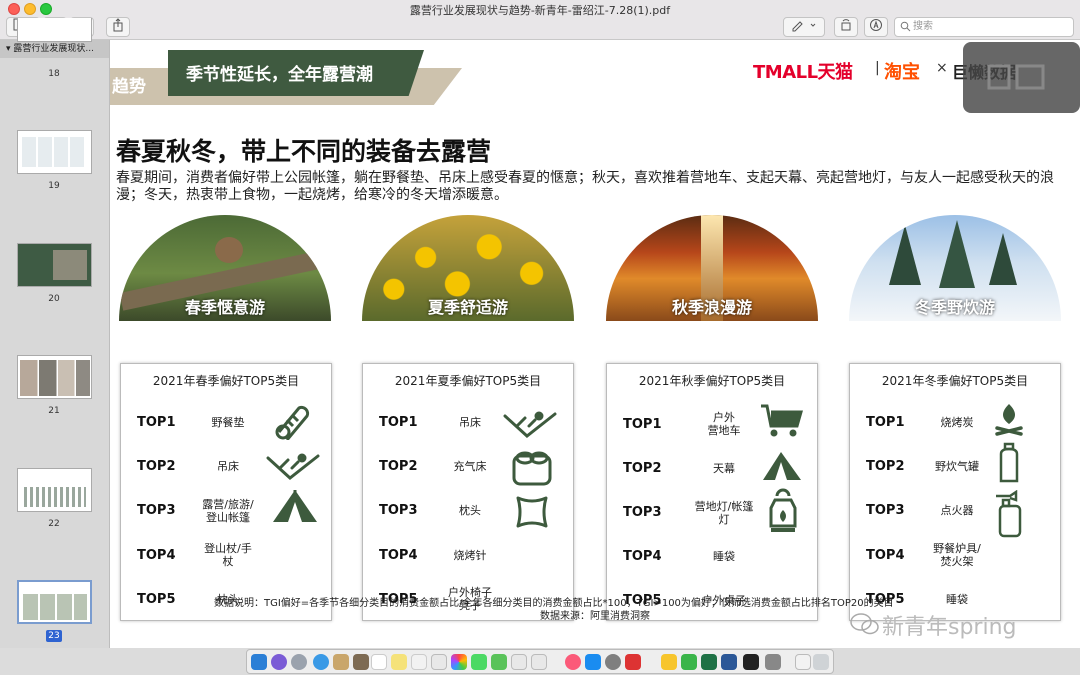 This screenshot has width=1080, height=675. I want to click on trend-tab-label: 趋势, so click(129, 87).